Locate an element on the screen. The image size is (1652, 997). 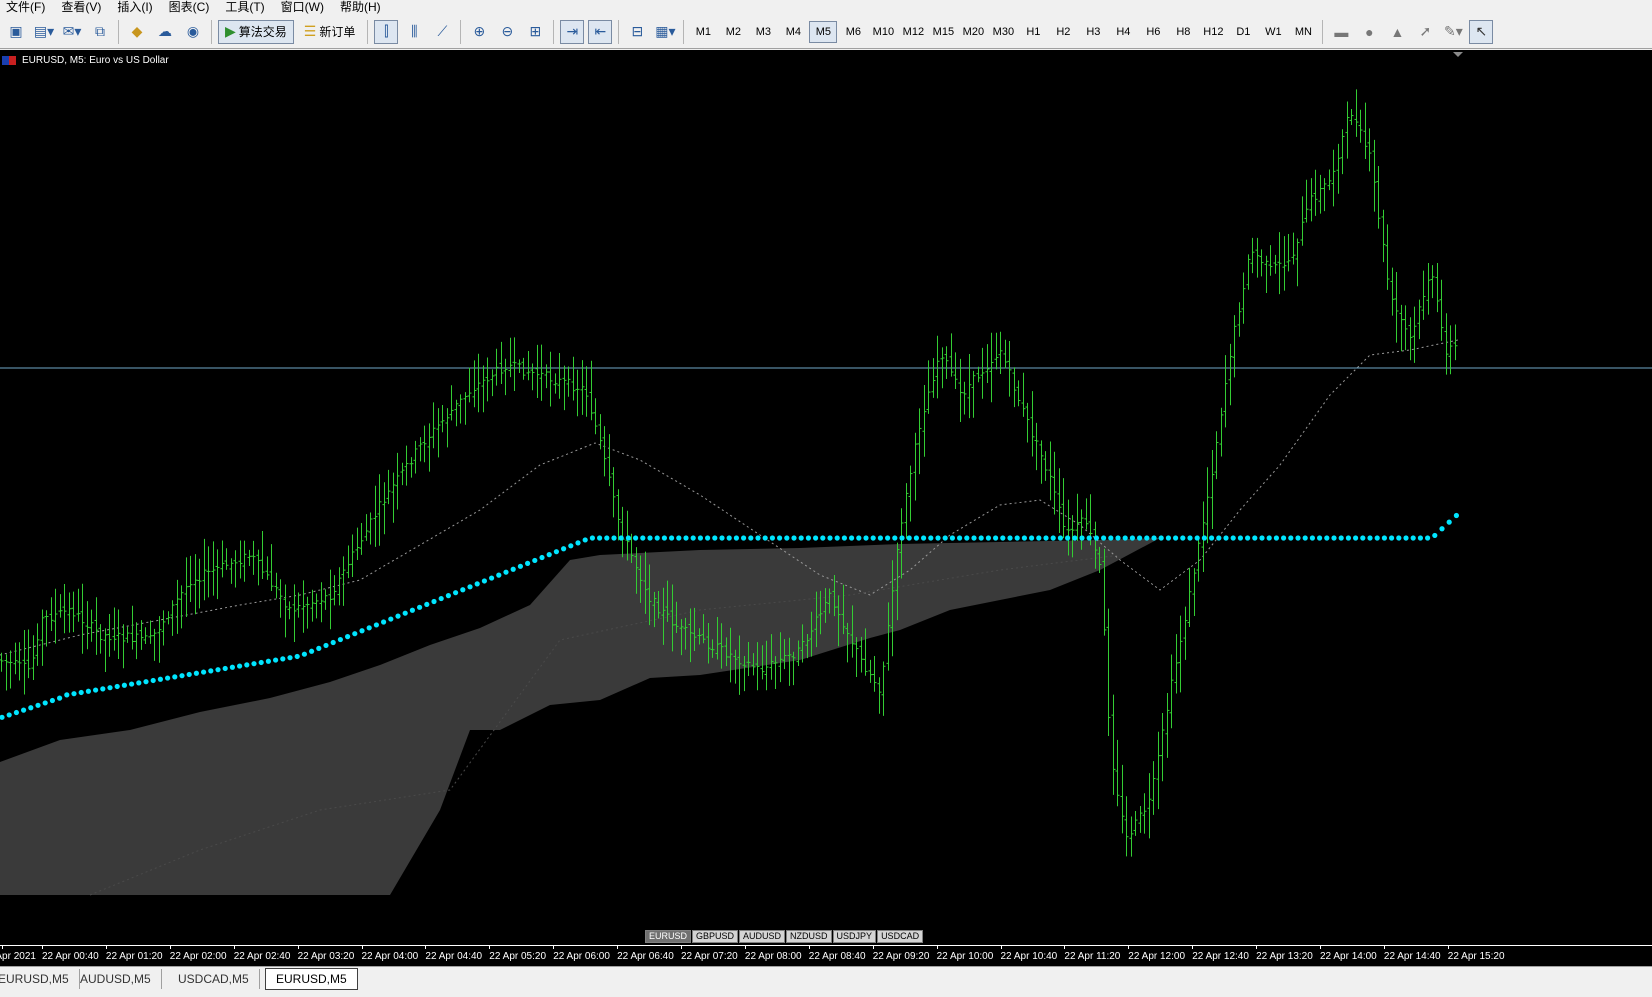
tab-eurusd-m5-2: EURUSD,M5 is located at coordinates (311, 979).